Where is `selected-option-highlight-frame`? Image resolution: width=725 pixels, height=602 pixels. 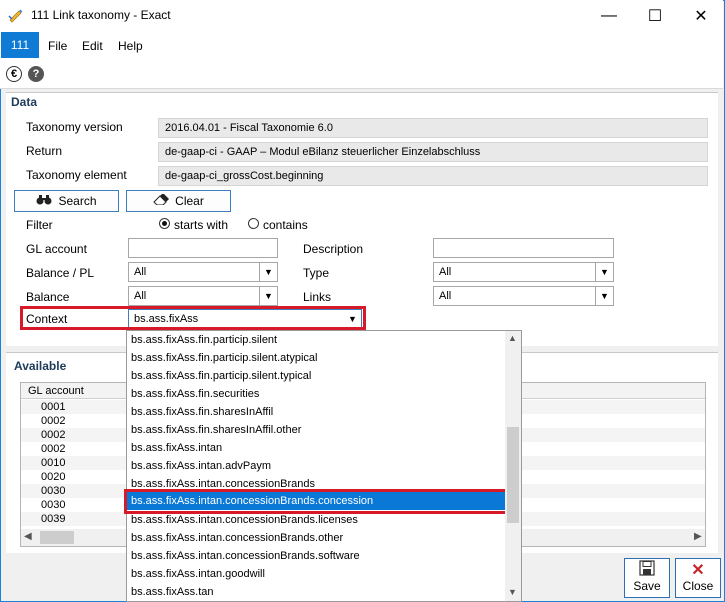 selected-option-highlight-frame is located at coordinates (317, 501).